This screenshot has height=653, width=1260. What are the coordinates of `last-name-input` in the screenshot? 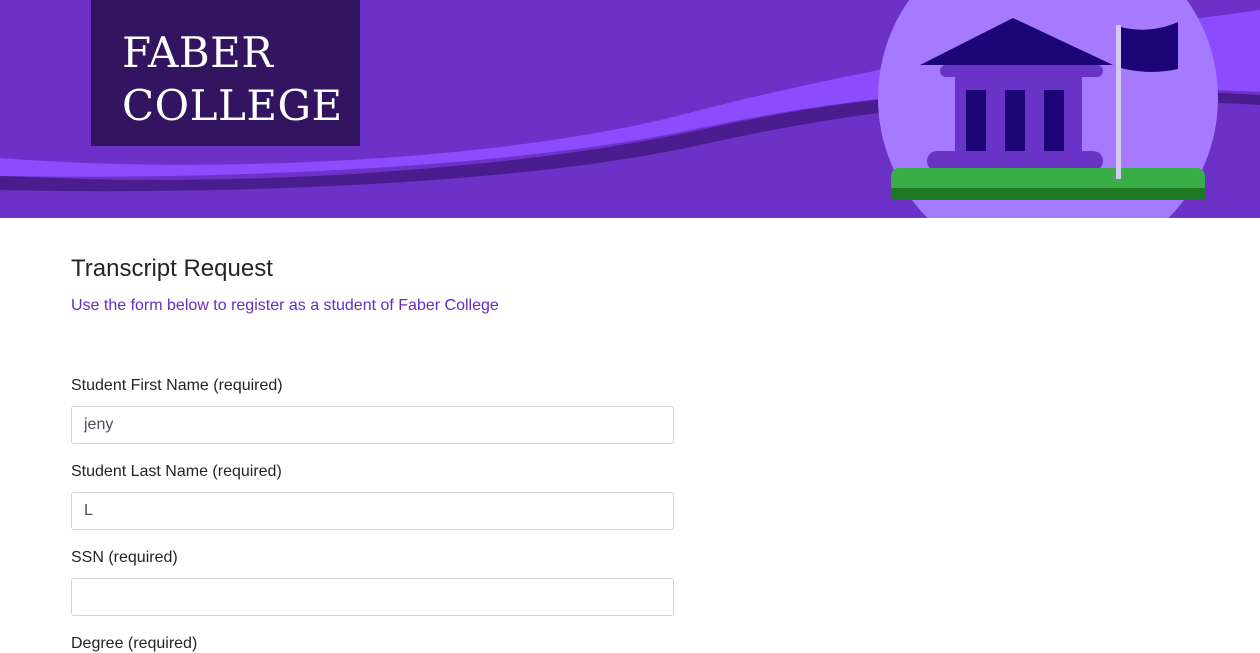 It's located at (372, 511).